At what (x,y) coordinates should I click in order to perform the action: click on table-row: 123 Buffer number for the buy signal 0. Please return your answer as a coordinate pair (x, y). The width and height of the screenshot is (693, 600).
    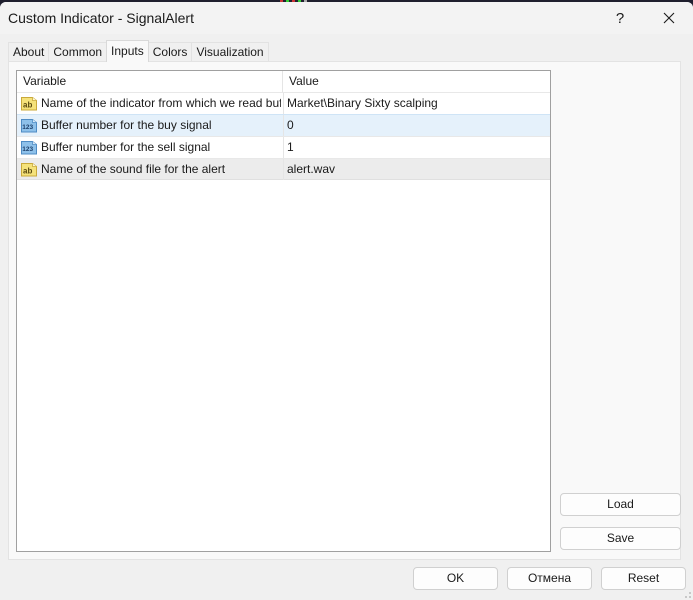
    Looking at the image, I should click on (283, 125).